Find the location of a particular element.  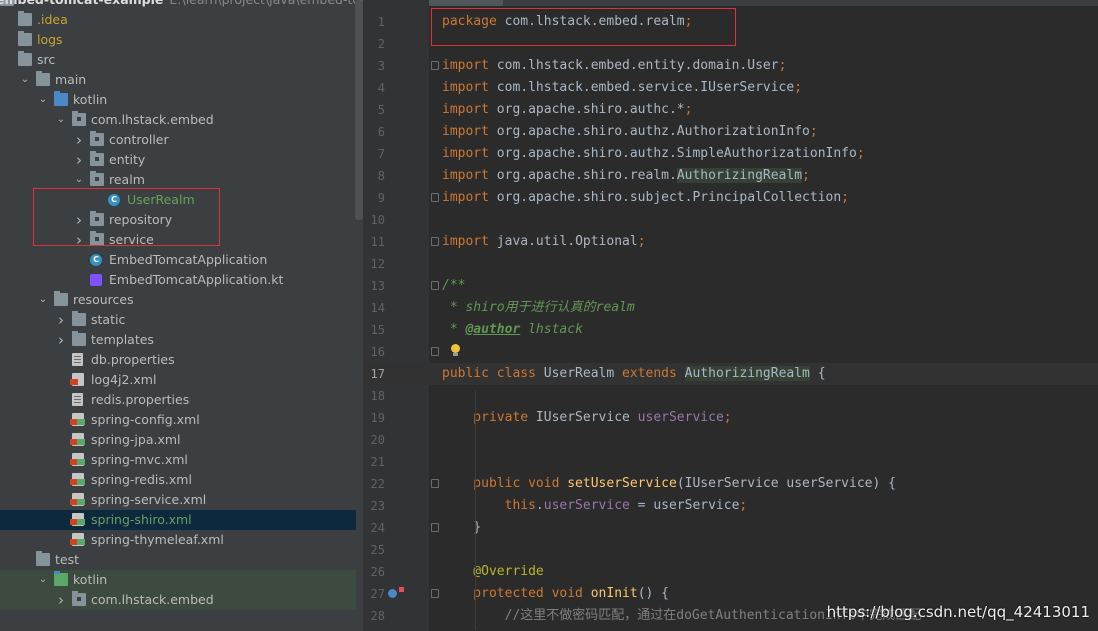

tree-item: log4j2.xml is located at coordinates (178, 380).